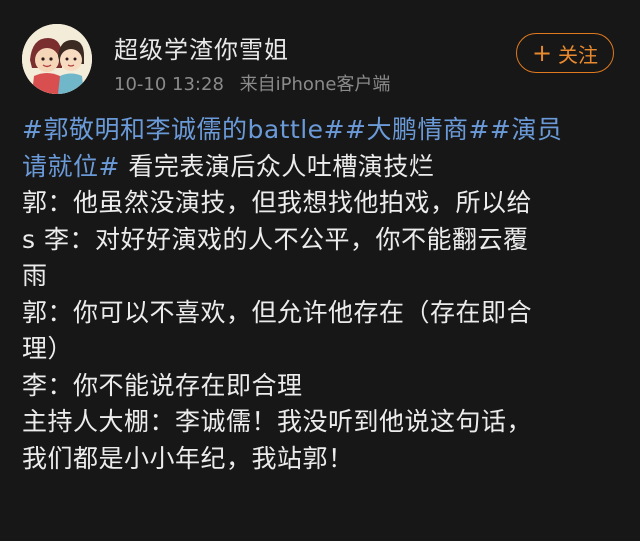  What do you see at coordinates (277, 166) in the screenshot?
I see `post-intro: 看完表演后众人吐槽演技烂` at bounding box center [277, 166].